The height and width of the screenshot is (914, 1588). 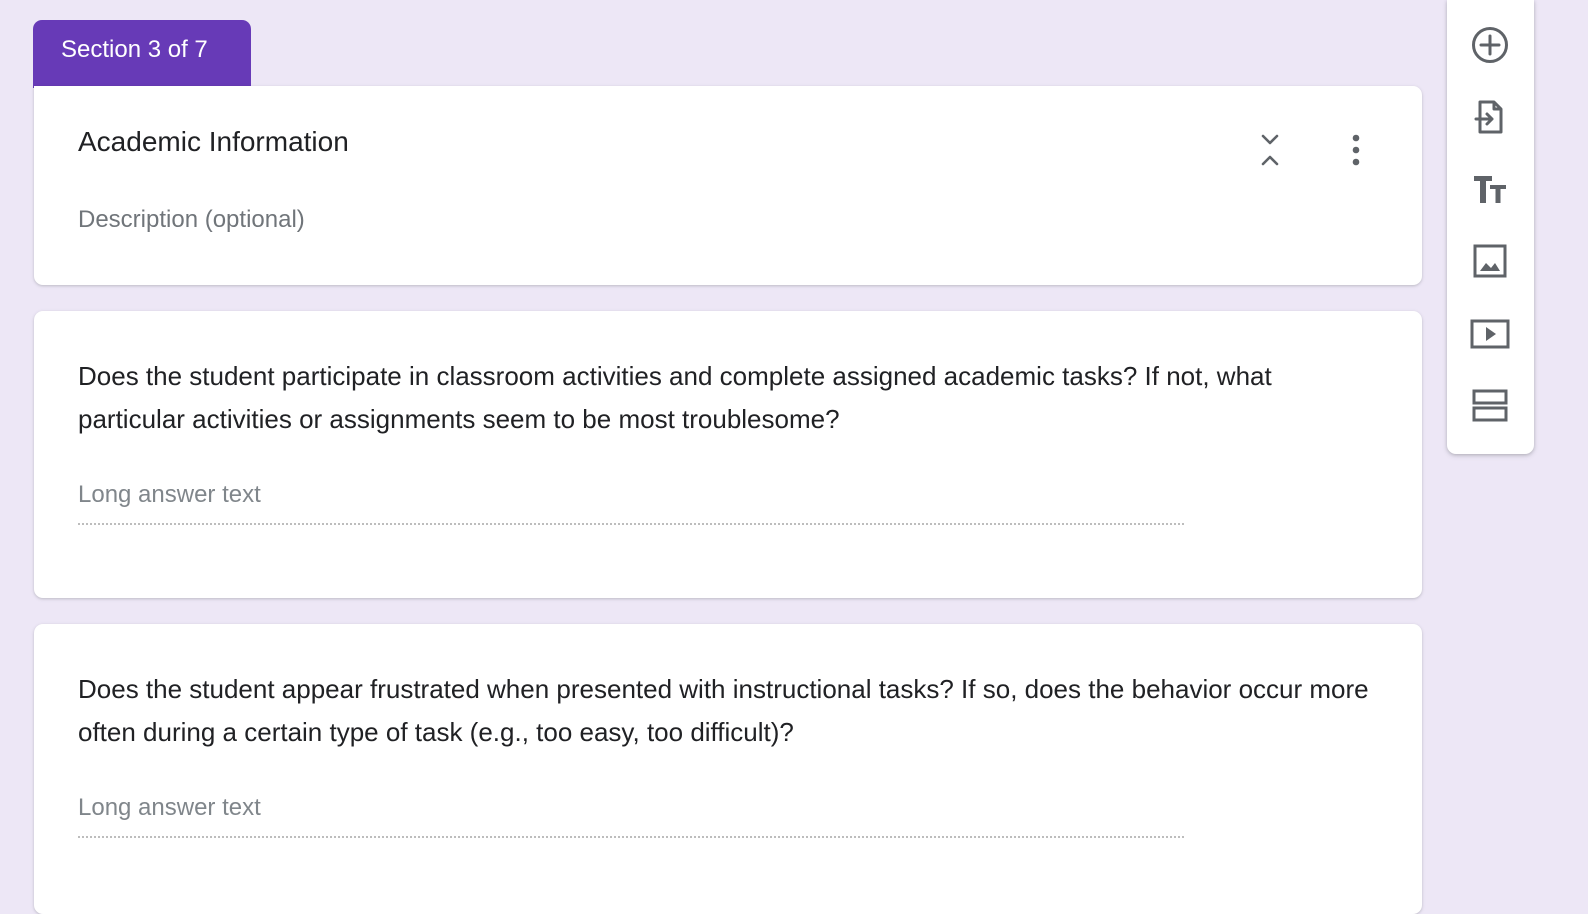 I want to click on floating-toolbar, so click(x=1490, y=227).